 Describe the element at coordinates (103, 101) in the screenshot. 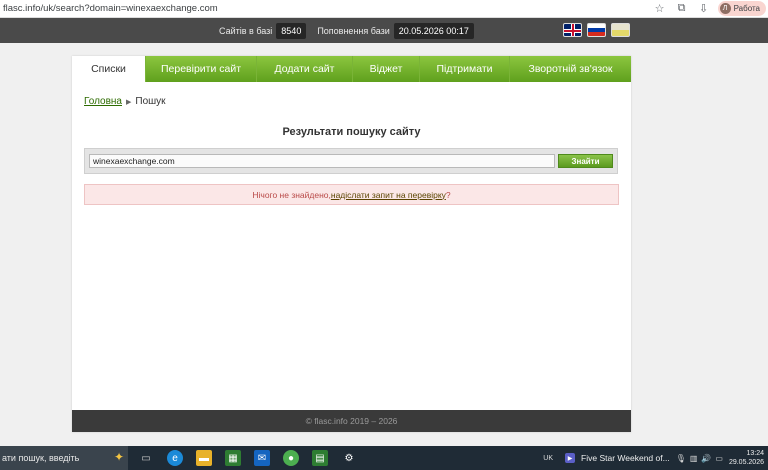

I see `breadcrumb-home-link: Головна` at that location.